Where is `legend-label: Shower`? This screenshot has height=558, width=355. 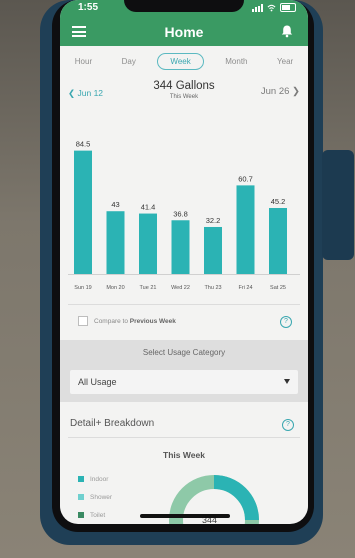 legend-label: Shower is located at coordinates (101, 497).